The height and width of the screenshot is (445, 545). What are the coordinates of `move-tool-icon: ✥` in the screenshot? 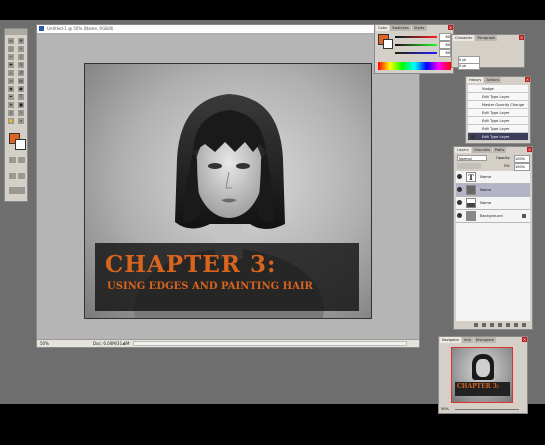 It's located at (21, 41).